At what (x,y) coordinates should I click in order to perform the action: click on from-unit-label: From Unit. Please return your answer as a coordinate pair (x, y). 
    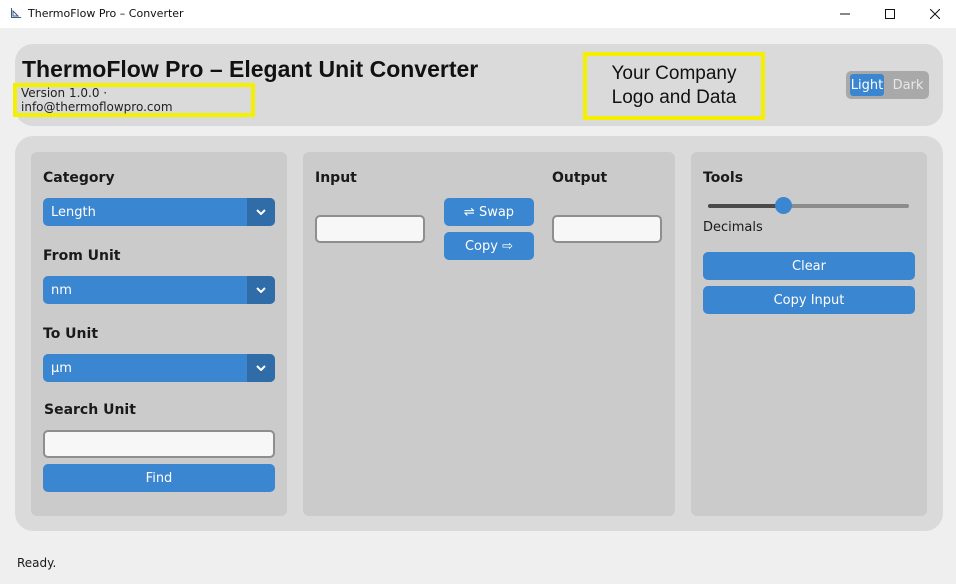
    Looking at the image, I should click on (82, 256).